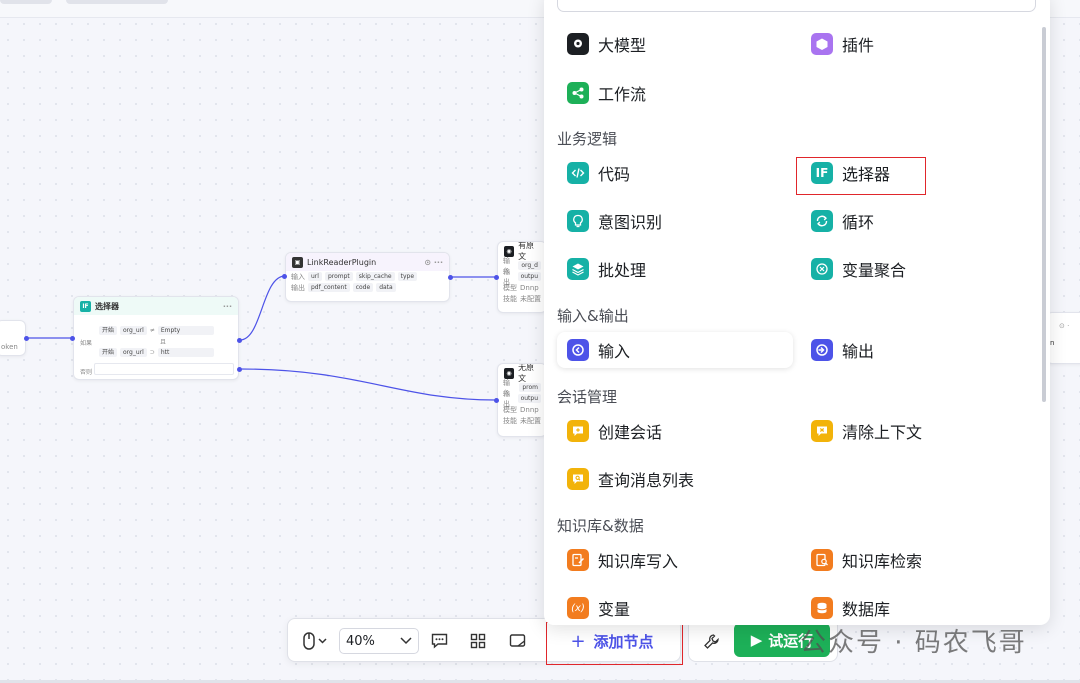 This screenshot has height=683, width=1080. I want to click on input-param: url, so click(315, 276).